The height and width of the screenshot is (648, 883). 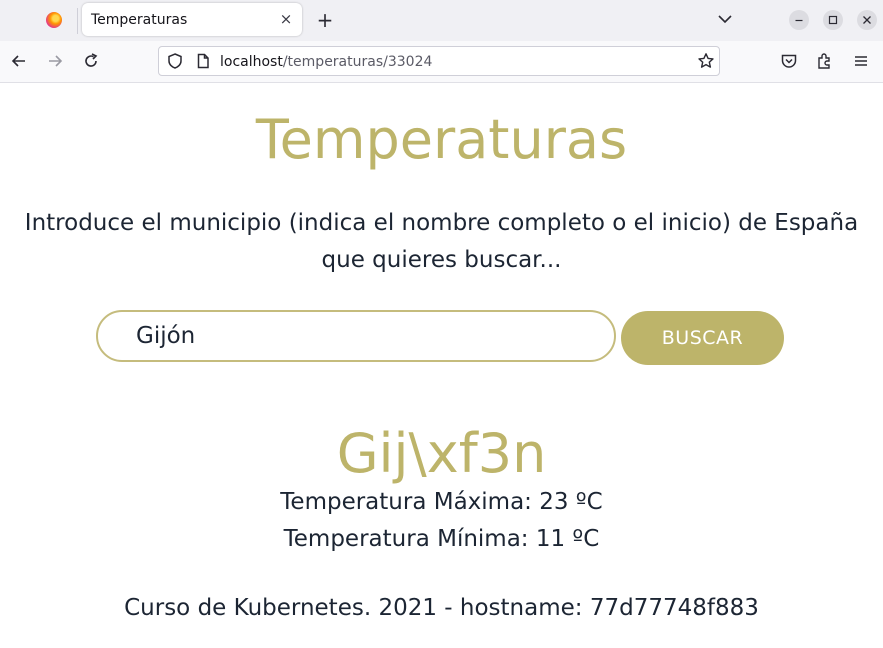 I want to click on buscar-button: BUSCAR, so click(x=702, y=338).